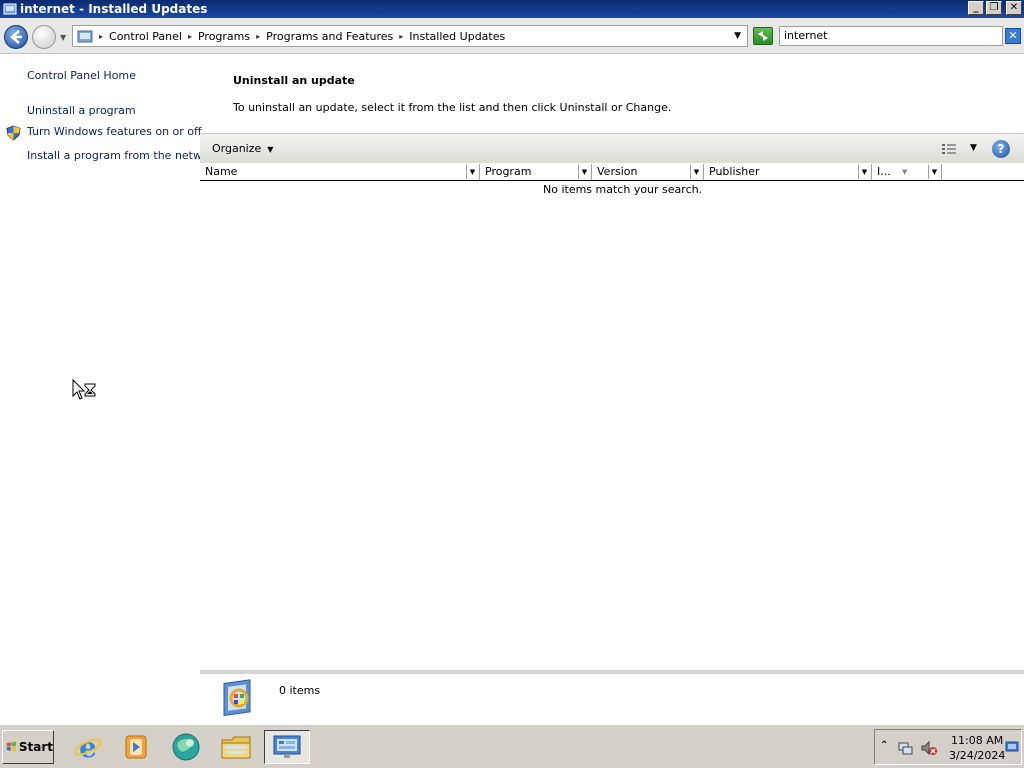  Describe the element at coordinates (994, 8) in the screenshot. I see `restore-button: ❐` at that location.